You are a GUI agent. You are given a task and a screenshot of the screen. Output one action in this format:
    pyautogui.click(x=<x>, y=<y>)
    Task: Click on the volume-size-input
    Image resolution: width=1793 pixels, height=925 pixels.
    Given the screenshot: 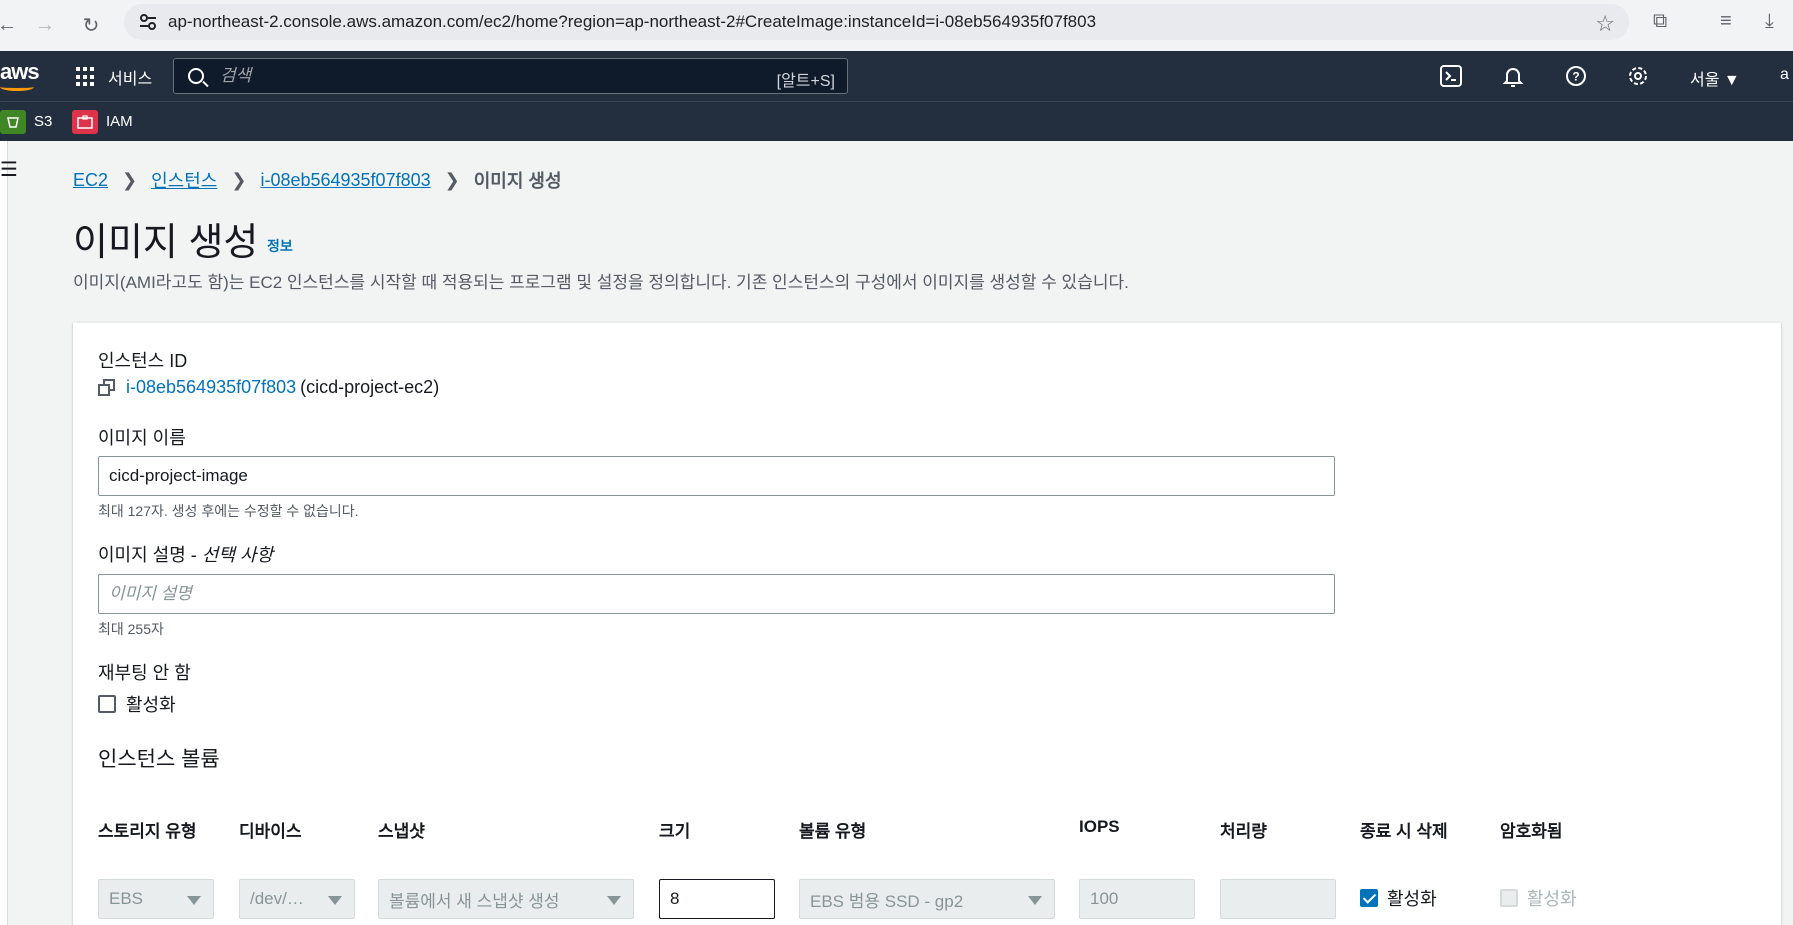 What is the action you would take?
    pyautogui.click(x=717, y=899)
    